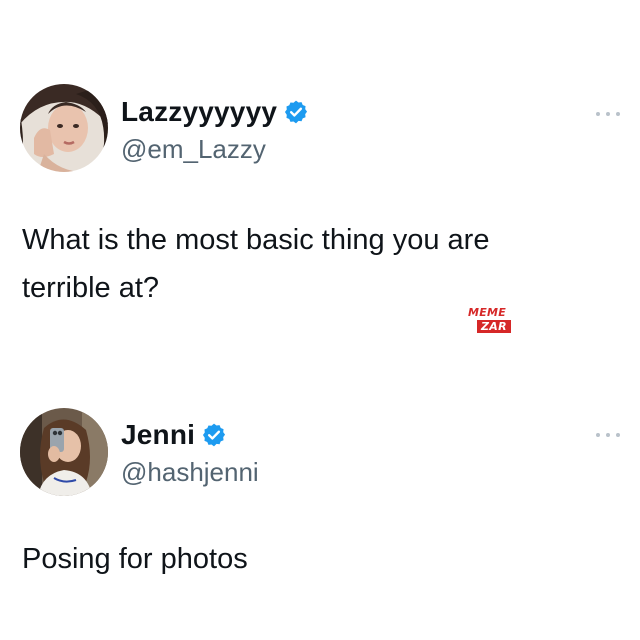 This screenshot has width=640, height=640. What do you see at coordinates (491, 322) in the screenshot?
I see `watermark-logo: MEME ZAR` at bounding box center [491, 322].